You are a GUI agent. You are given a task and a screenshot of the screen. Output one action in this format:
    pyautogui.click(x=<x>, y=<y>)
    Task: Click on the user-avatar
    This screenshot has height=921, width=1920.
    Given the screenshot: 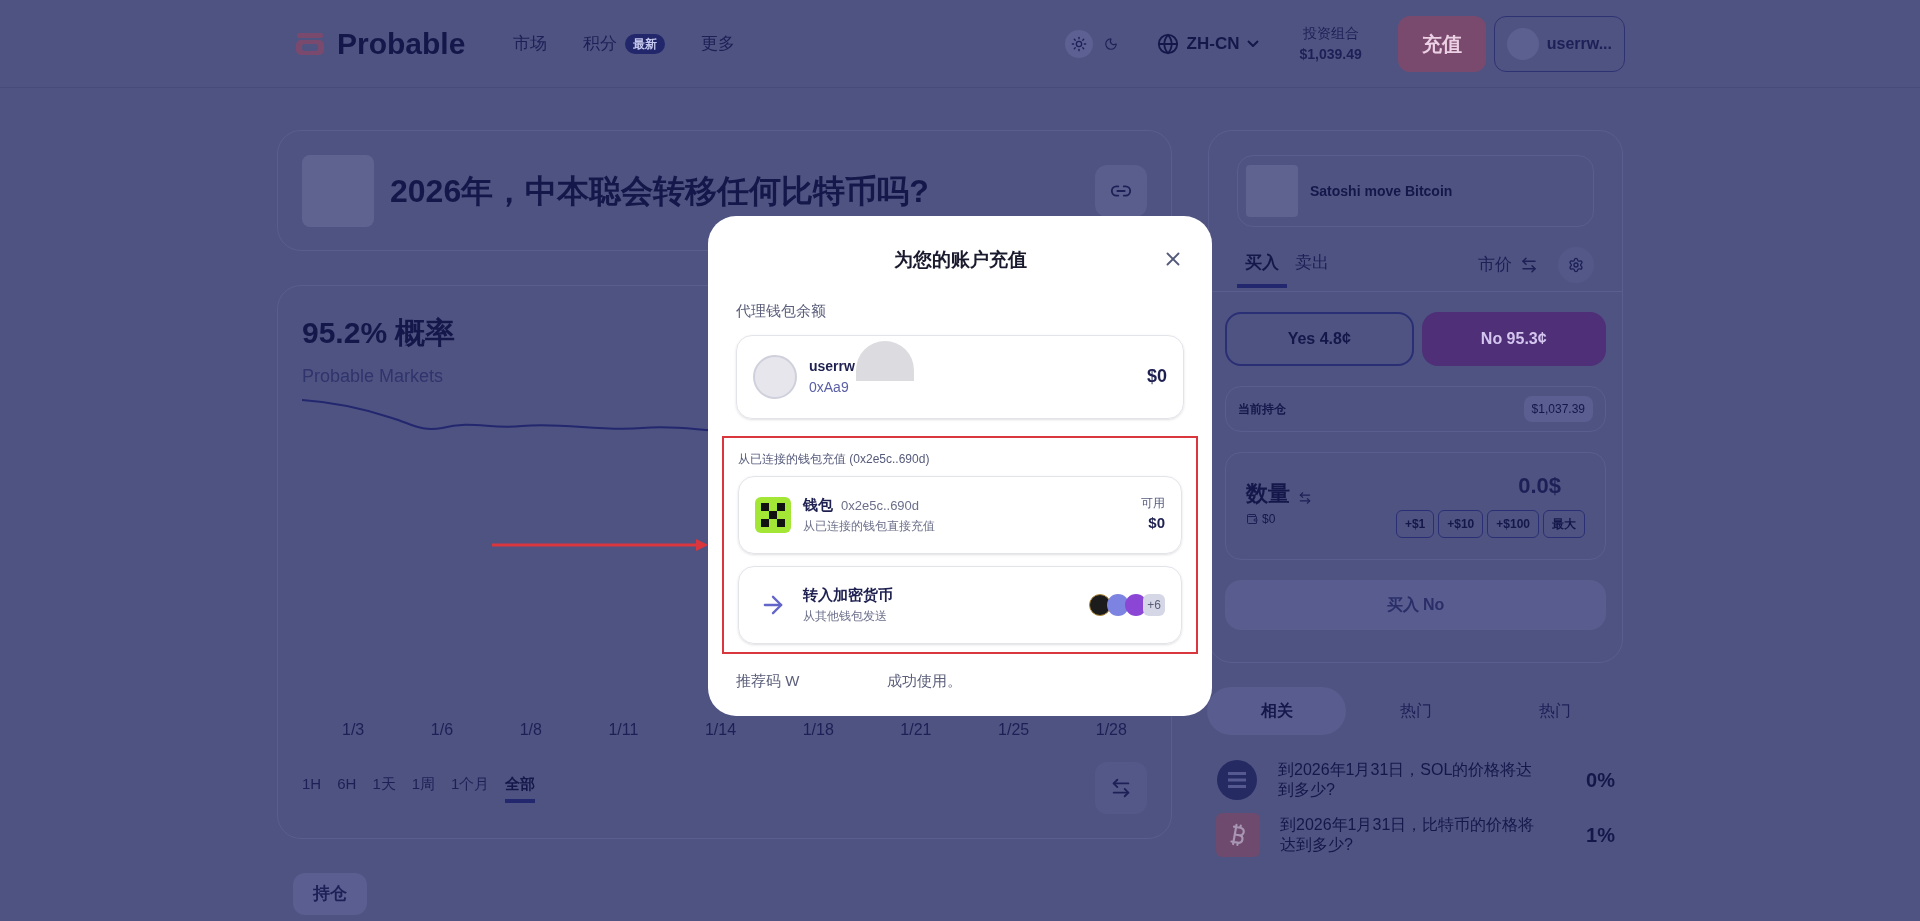 What is the action you would take?
    pyautogui.click(x=775, y=376)
    